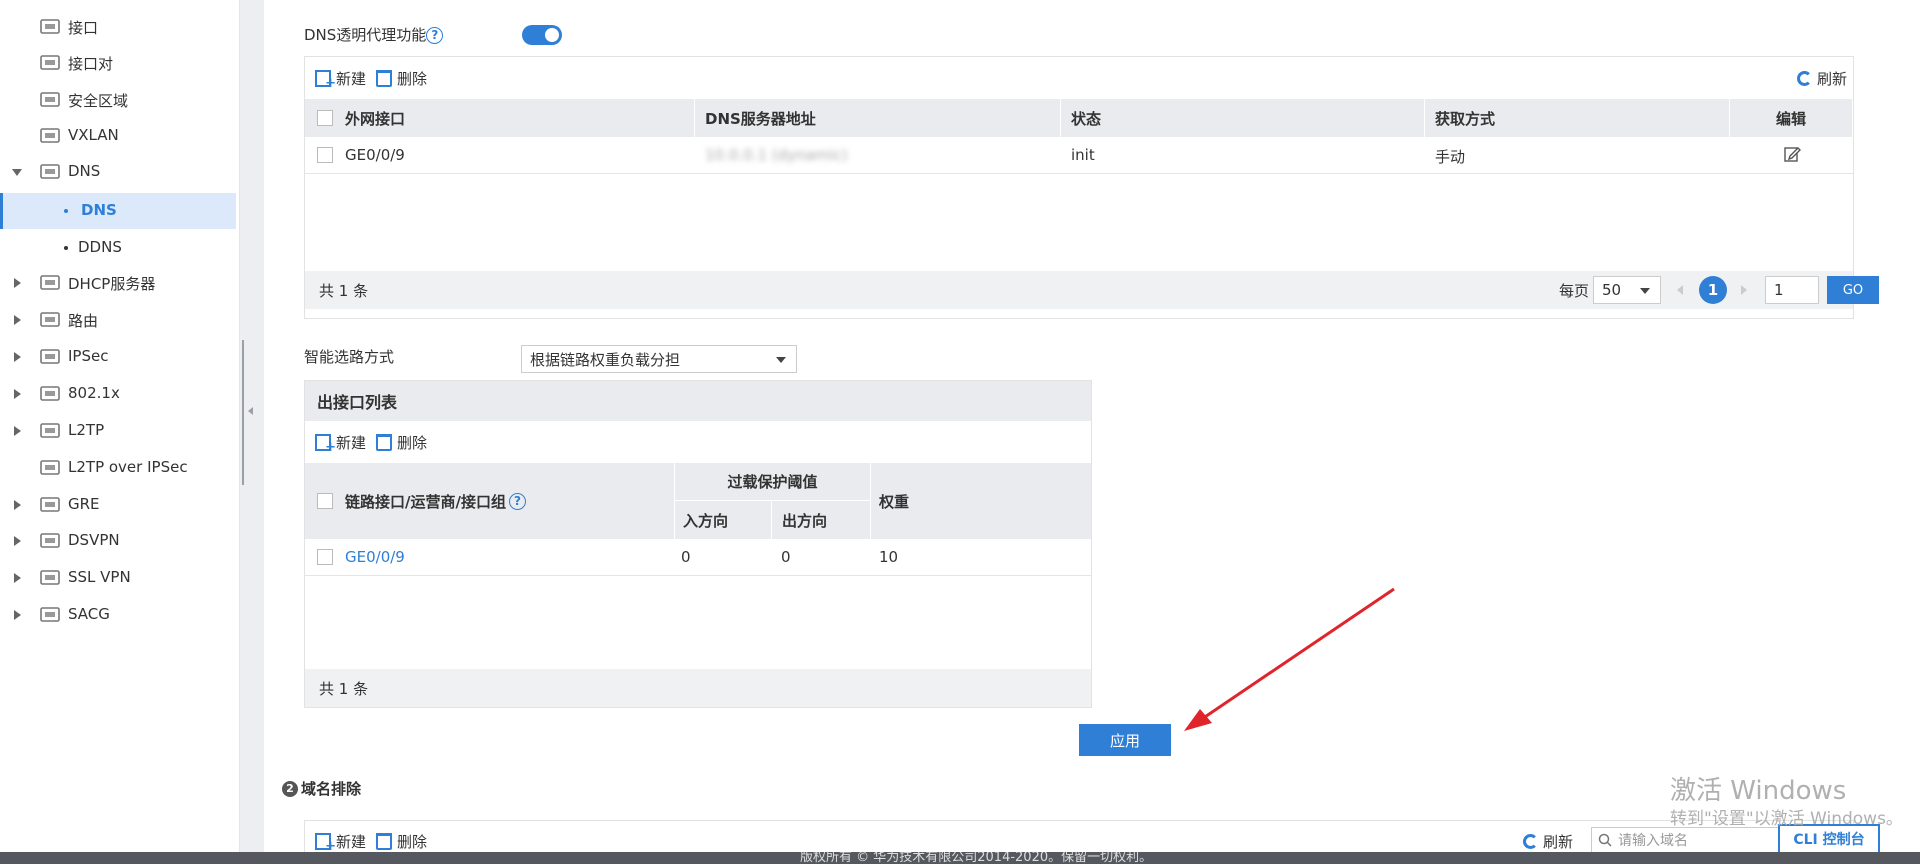  Describe the element at coordinates (50, 356) in the screenshot. I see `ipsec-icon` at that location.